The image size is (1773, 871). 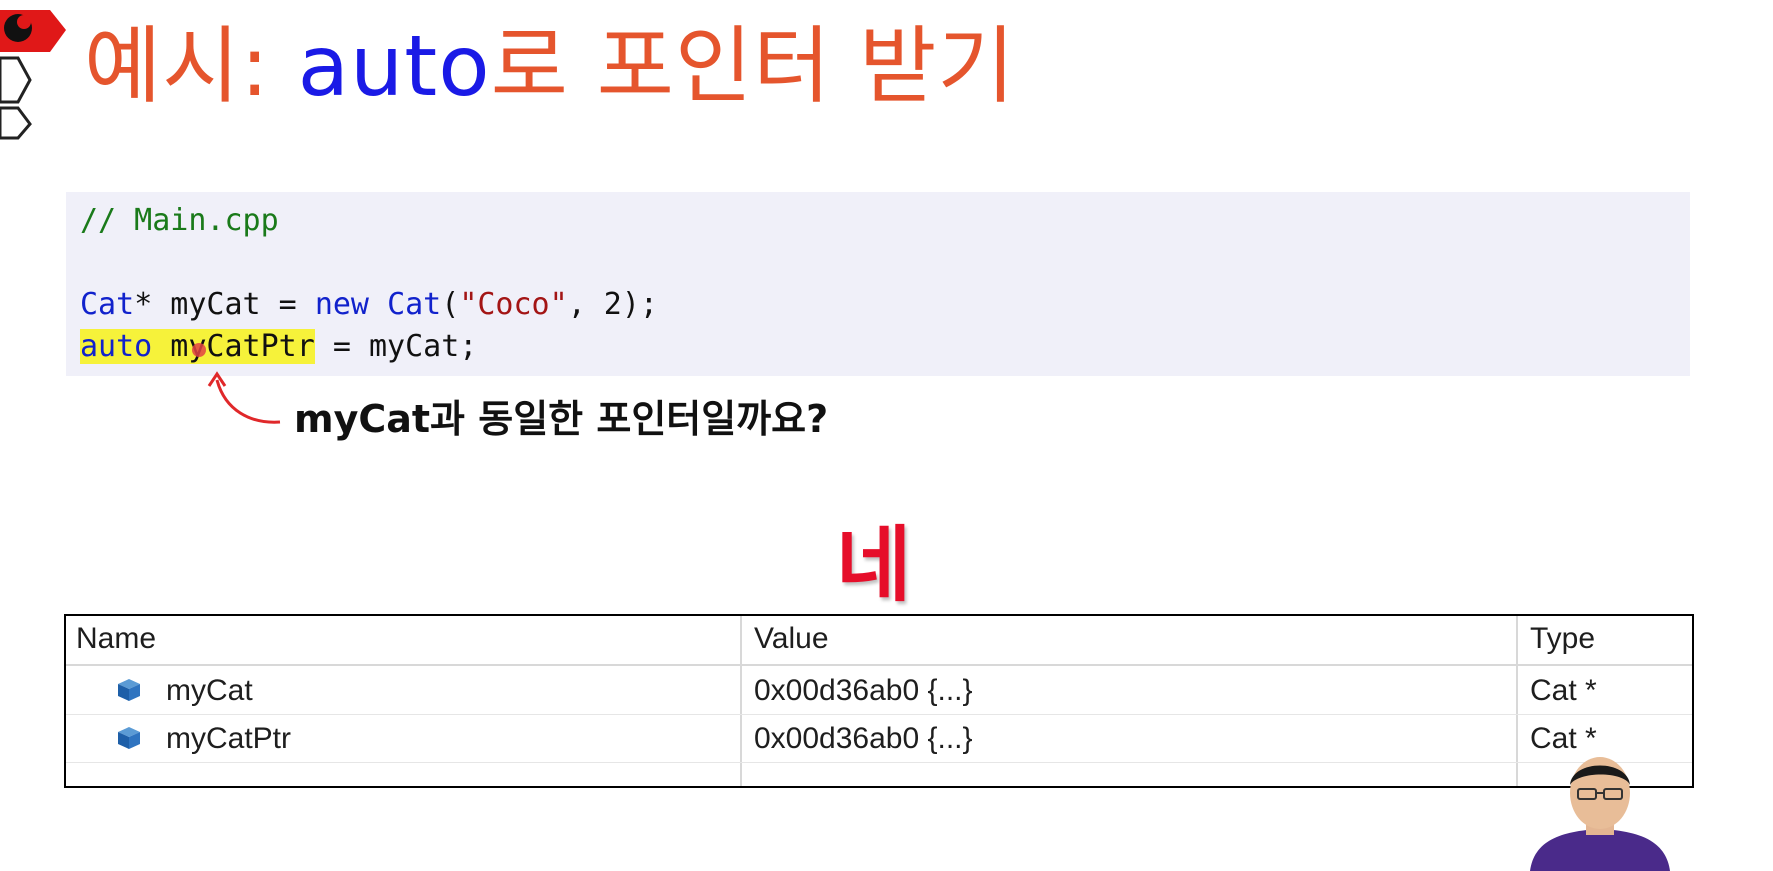 What do you see at coordinates (396, 346) in the screenshot?
I see `code-token: = myCat;` at bounding box center [396, 346].